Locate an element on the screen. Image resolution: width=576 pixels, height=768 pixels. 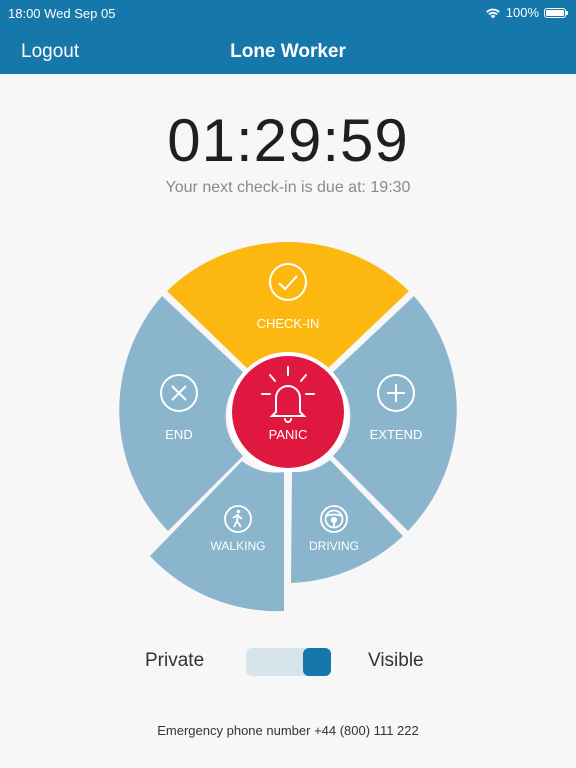
driving-label: DRIVING is located at coordinates (334, 546).